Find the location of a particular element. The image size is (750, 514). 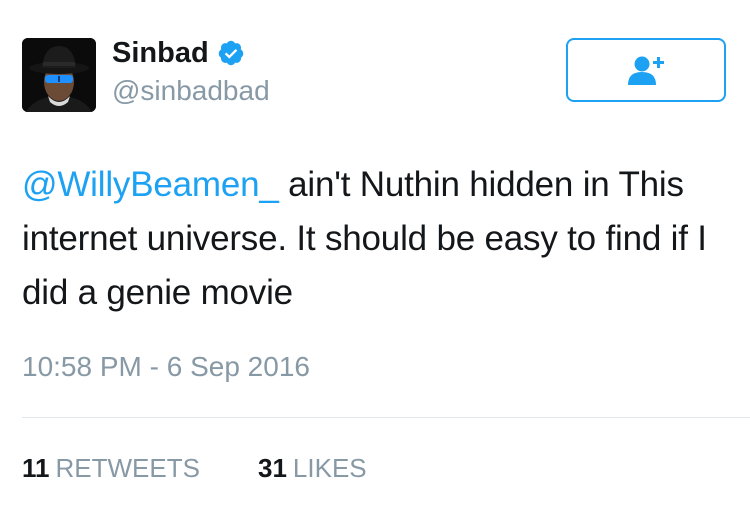

tweet-timestamp: 10:58 PM - 6 Sep 2016 is located at coordinates (166, 367).